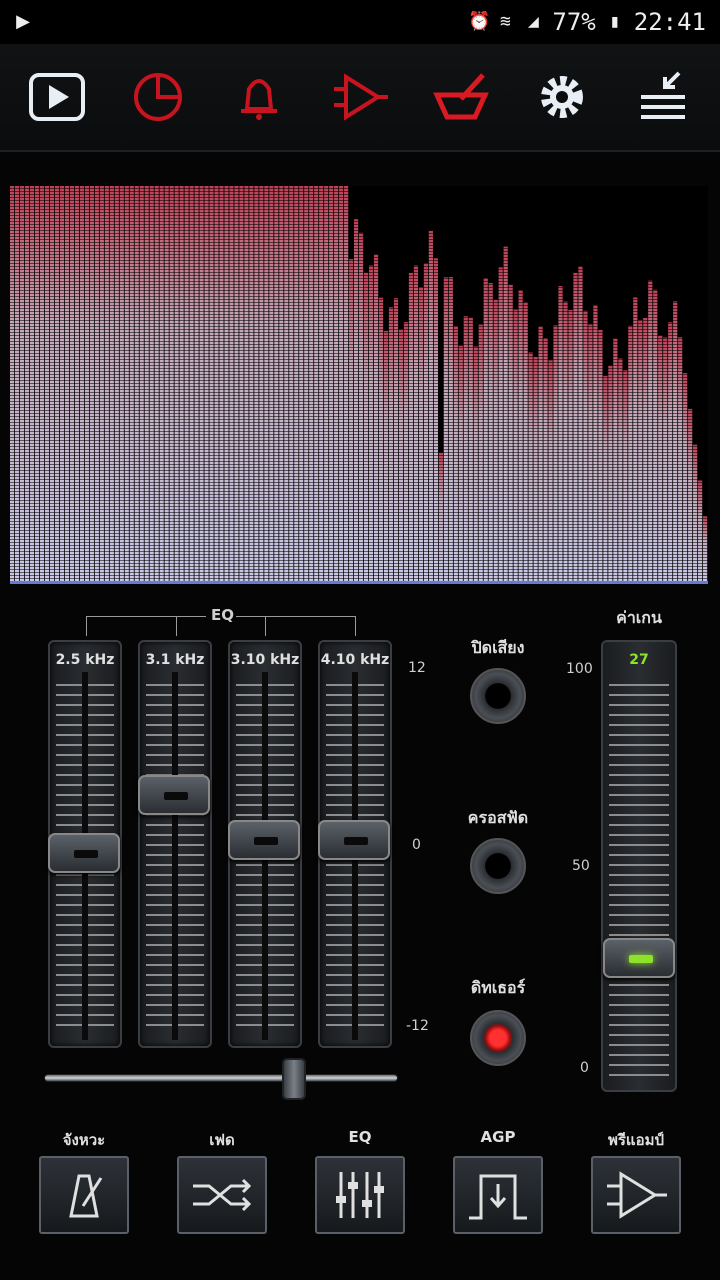  I want to click on mix-tab, so click(461, 97).